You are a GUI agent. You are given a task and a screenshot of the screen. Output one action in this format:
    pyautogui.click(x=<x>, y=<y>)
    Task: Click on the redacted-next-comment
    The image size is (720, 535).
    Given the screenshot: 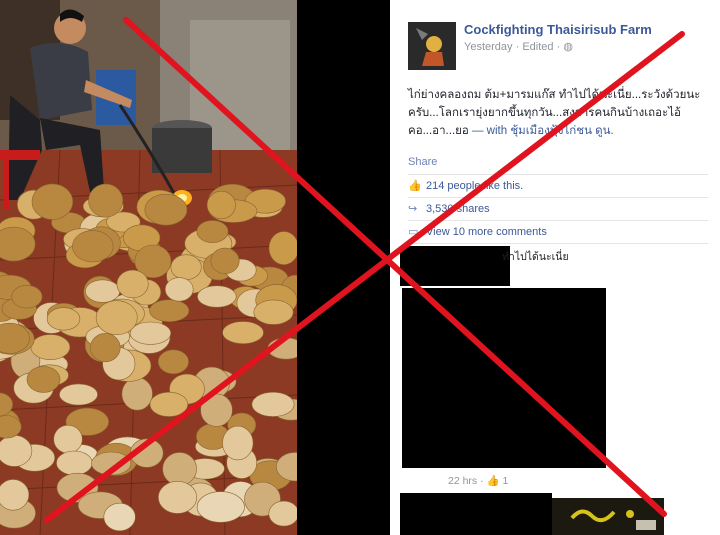 What is the action you would take?
    pyautogui.click(x=476, y=514)
    